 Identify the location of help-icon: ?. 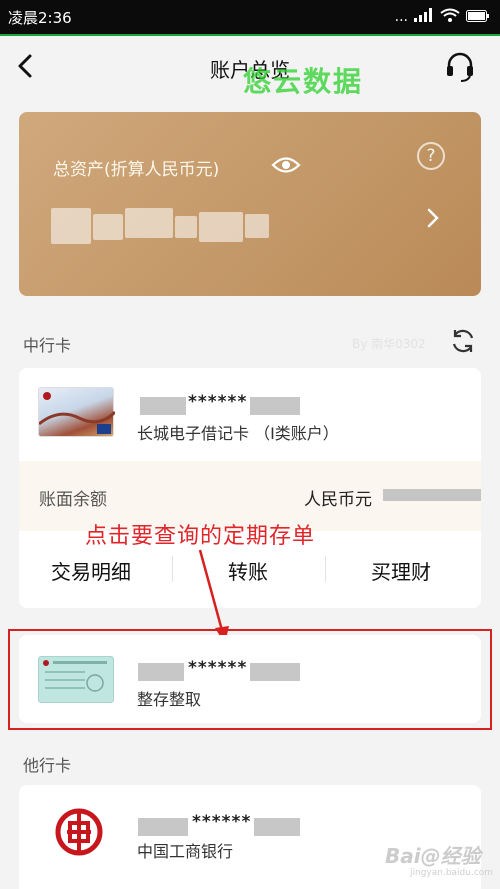
(431, 156).